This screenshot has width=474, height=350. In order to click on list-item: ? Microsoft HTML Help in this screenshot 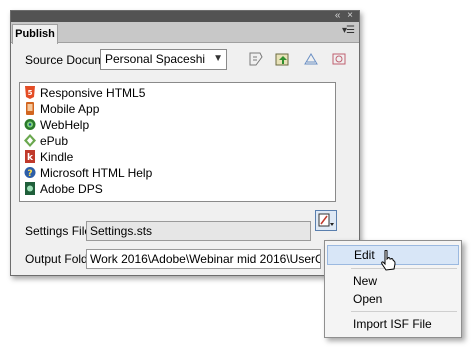, I will do `click(88, 173)`.